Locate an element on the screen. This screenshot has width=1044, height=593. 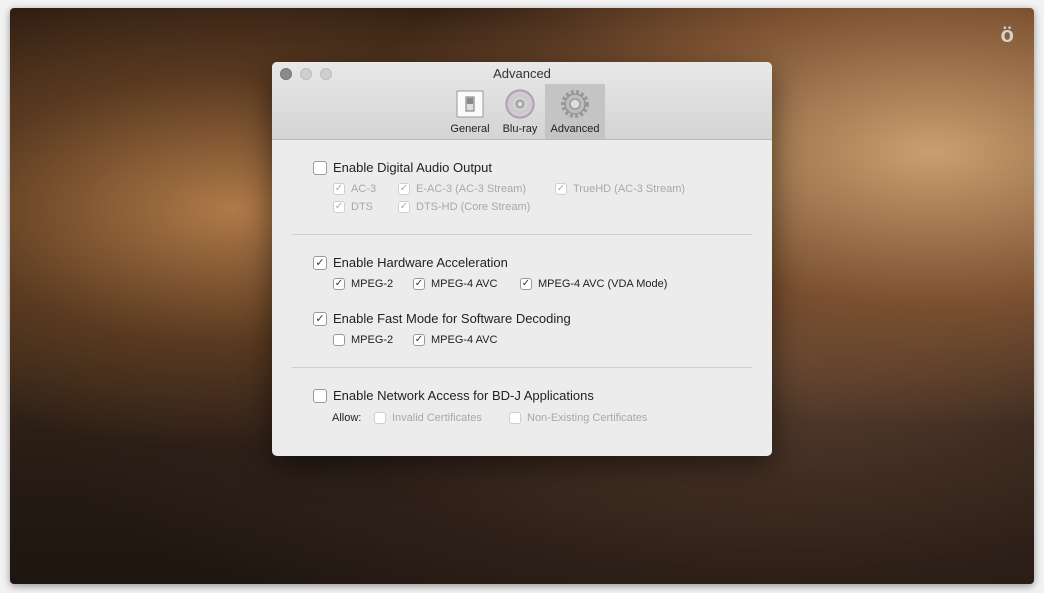
fast-mpeg4-checkbox: ✓ MPEG-4 AVC is located at coordinates (455, 340).